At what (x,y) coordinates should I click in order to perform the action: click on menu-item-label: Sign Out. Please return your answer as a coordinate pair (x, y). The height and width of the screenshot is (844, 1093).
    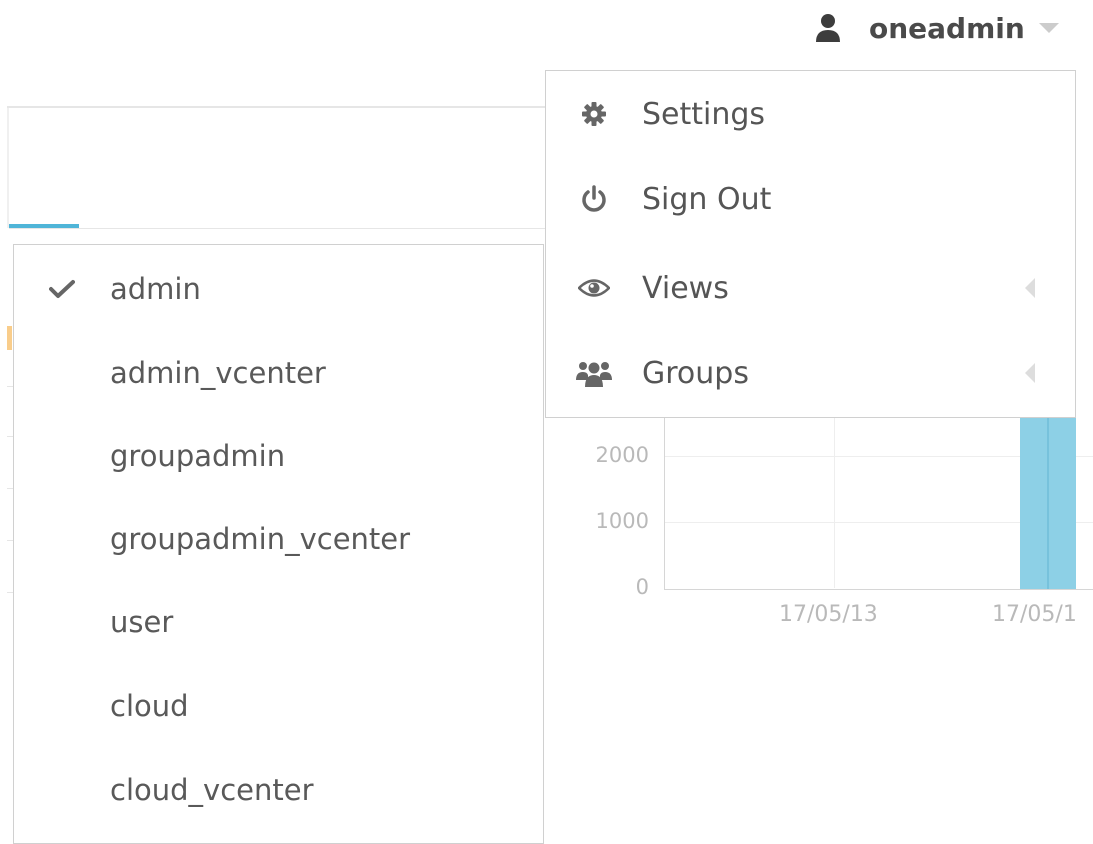
    Looking at the image, I should click on (707, 199).